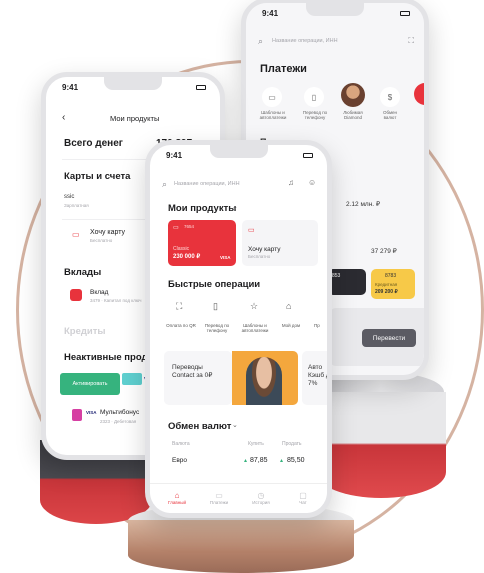  What do you see at coordinates (101, 240) in the screenshot?
I see `want-card-sub: Бесплатно` at bounding box center [101, 240].